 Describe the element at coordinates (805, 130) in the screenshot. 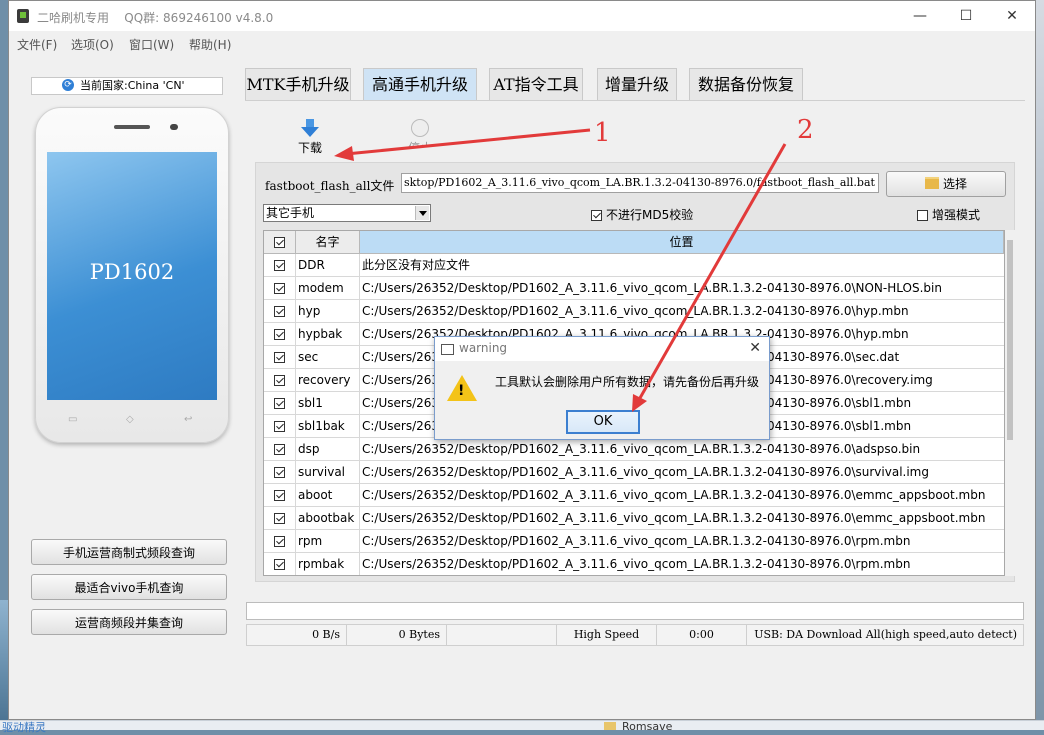

I see `annotation-label-2: 2` at that location.